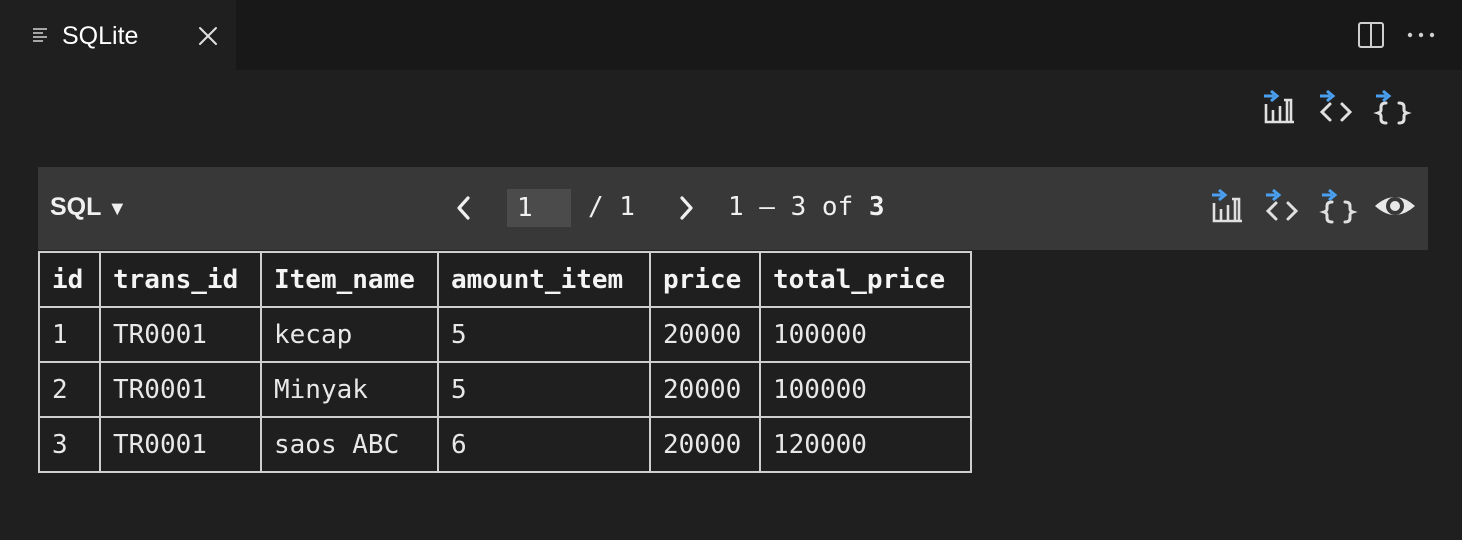 The height and width of the screenshot is (540, 1462). What do you see at coordinates (876, 207) in the screenshot?
I see `row-total-count: 3` at bounding box center [876, 207].